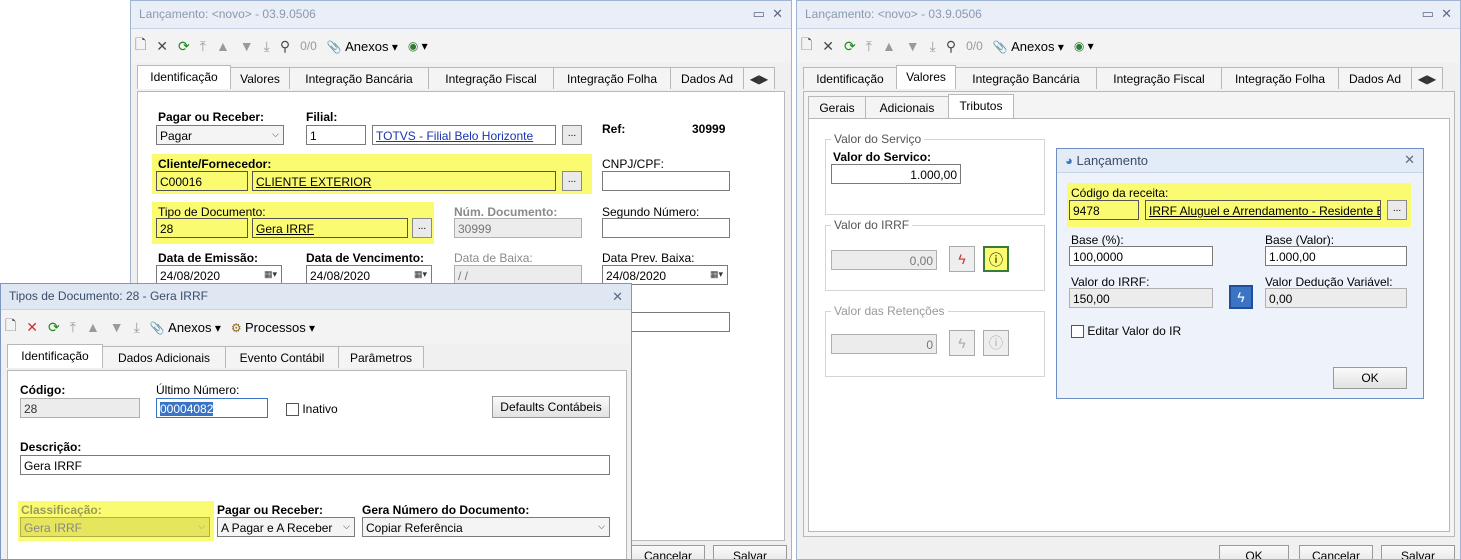 The image size is (1461, 560). I want to click on cliente-code-input: C00016, so click(202, 181).